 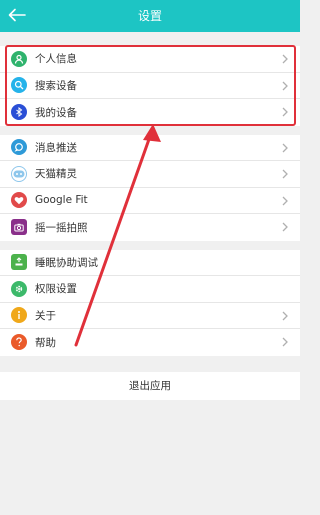 I want to click on shake-photo-label: 摇一摇拍照, so click(x=61, y=227).